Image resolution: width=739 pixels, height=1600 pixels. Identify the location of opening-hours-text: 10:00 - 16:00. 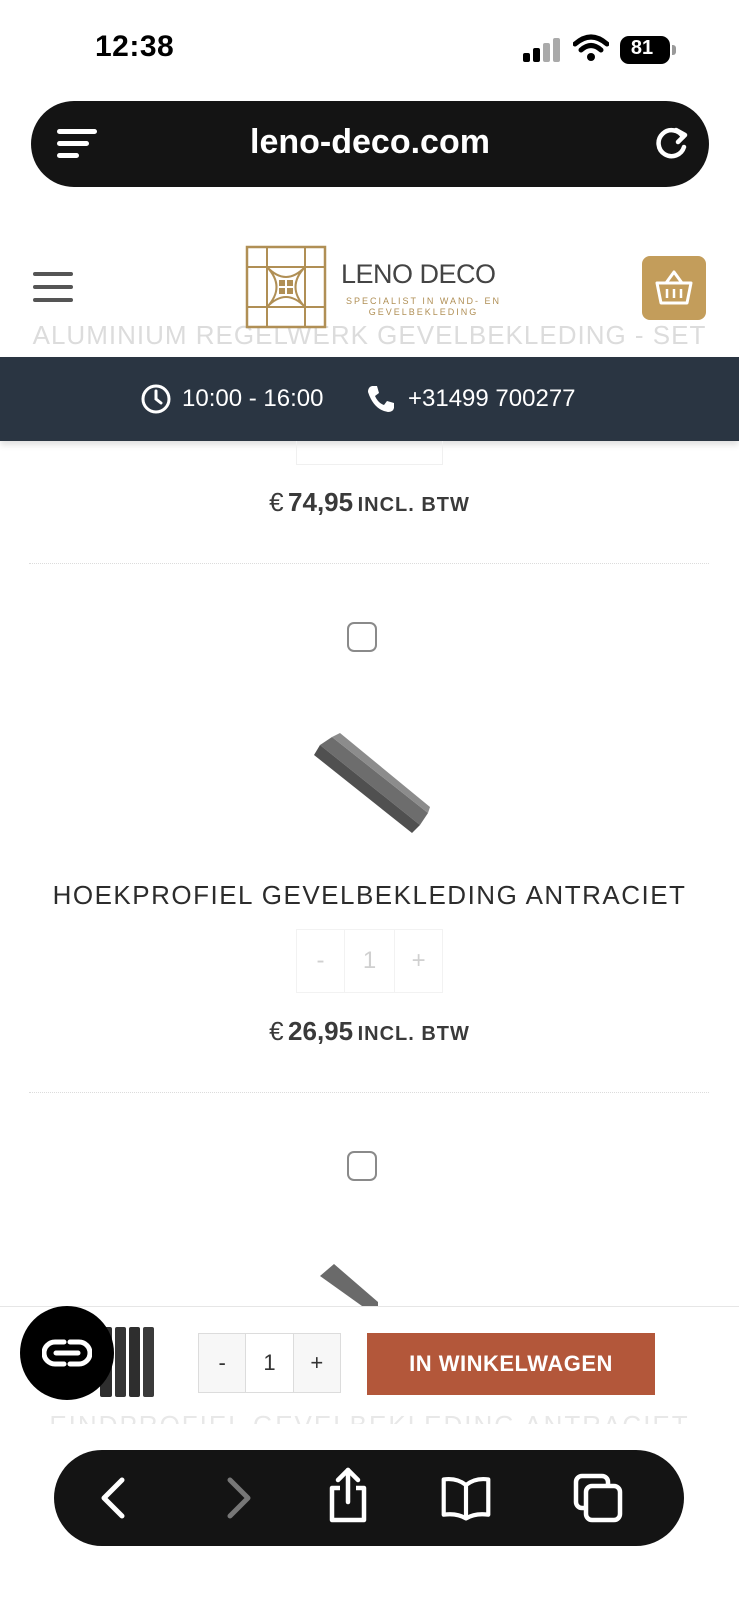
(253, 398).